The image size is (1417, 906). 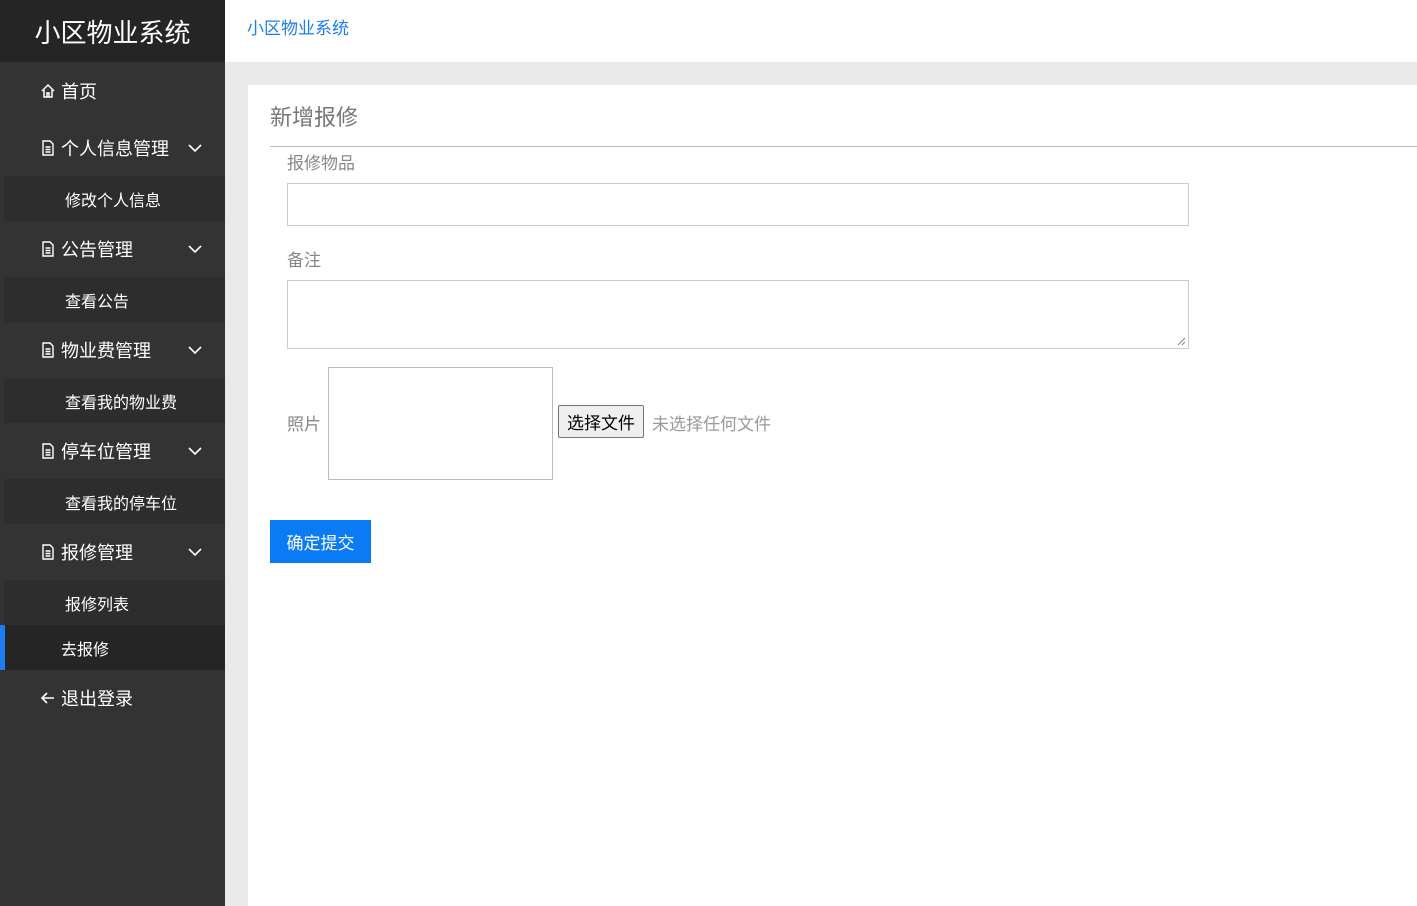 I want to click on sidebar-group-notices: 公告管理, so click(x=112, y=249).